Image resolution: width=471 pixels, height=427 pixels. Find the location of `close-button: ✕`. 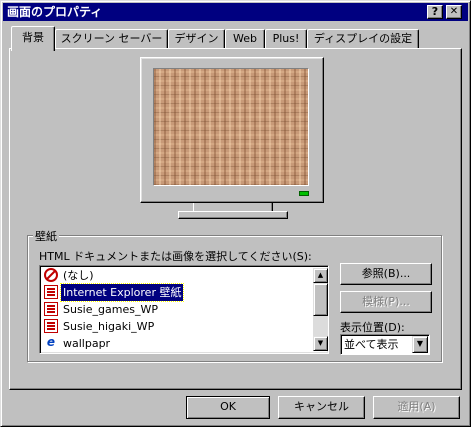

close-button: ✕ is located at coordinates (454, 12).